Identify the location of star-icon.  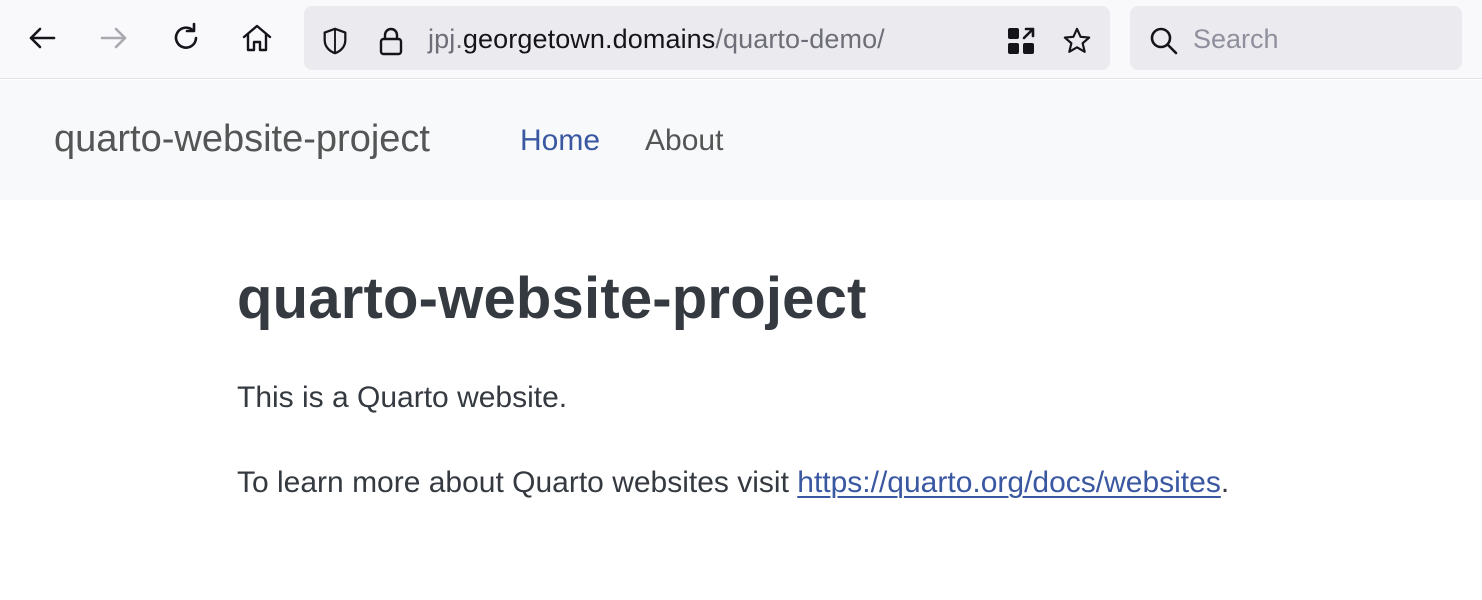
(1077, 41).